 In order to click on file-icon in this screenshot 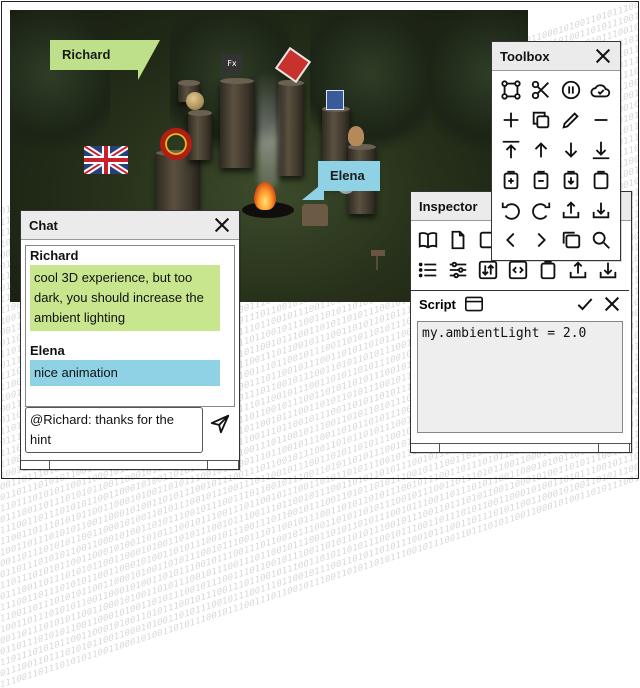, I will do `click(458, 240)`.